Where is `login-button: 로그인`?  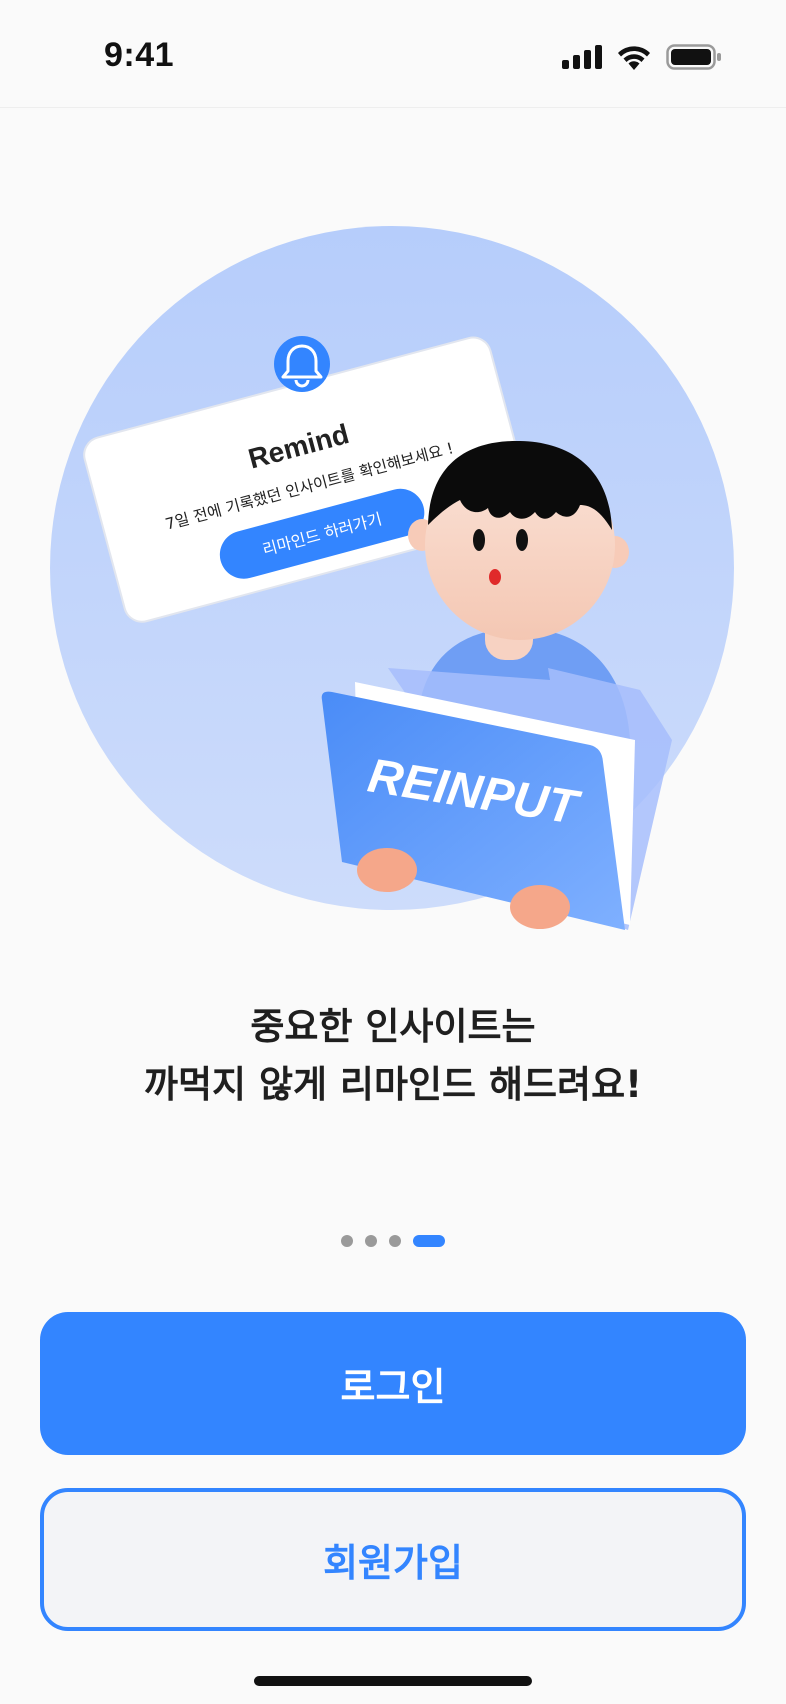
login-button: 로그인 is located at coordinates (393, 1383).